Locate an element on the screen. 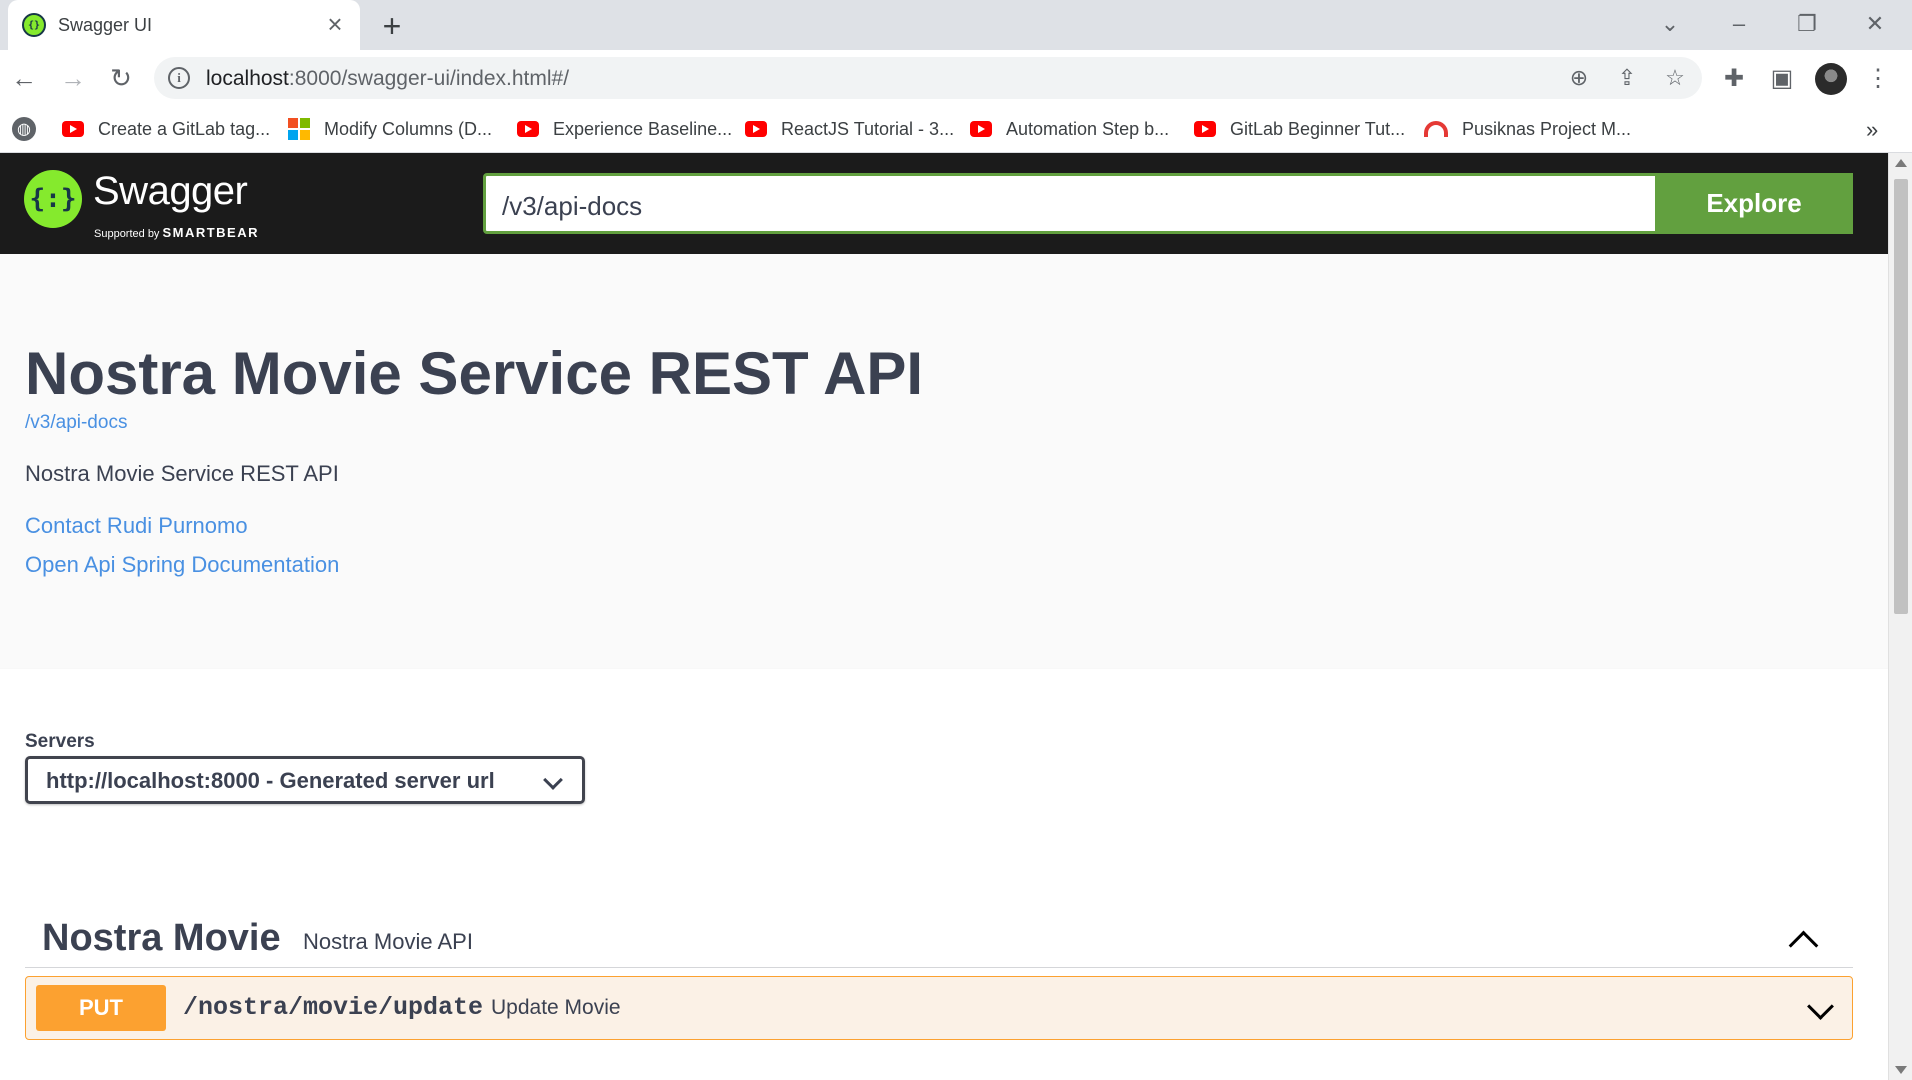 This screenshot has height=1080, width=1912. scroll-down-icon is located at coordinates (1901, 1070).